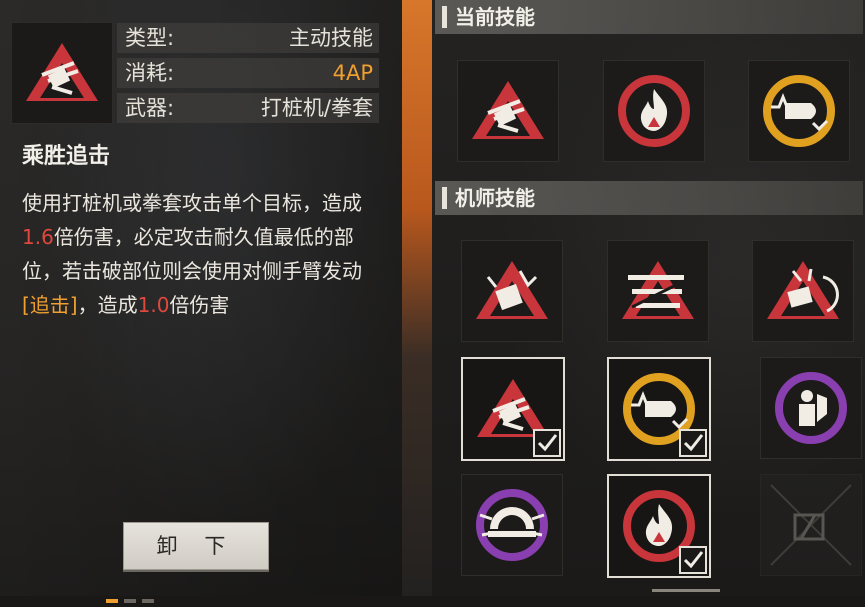  I want to click on selected-skill-icon, so click(62, 73).